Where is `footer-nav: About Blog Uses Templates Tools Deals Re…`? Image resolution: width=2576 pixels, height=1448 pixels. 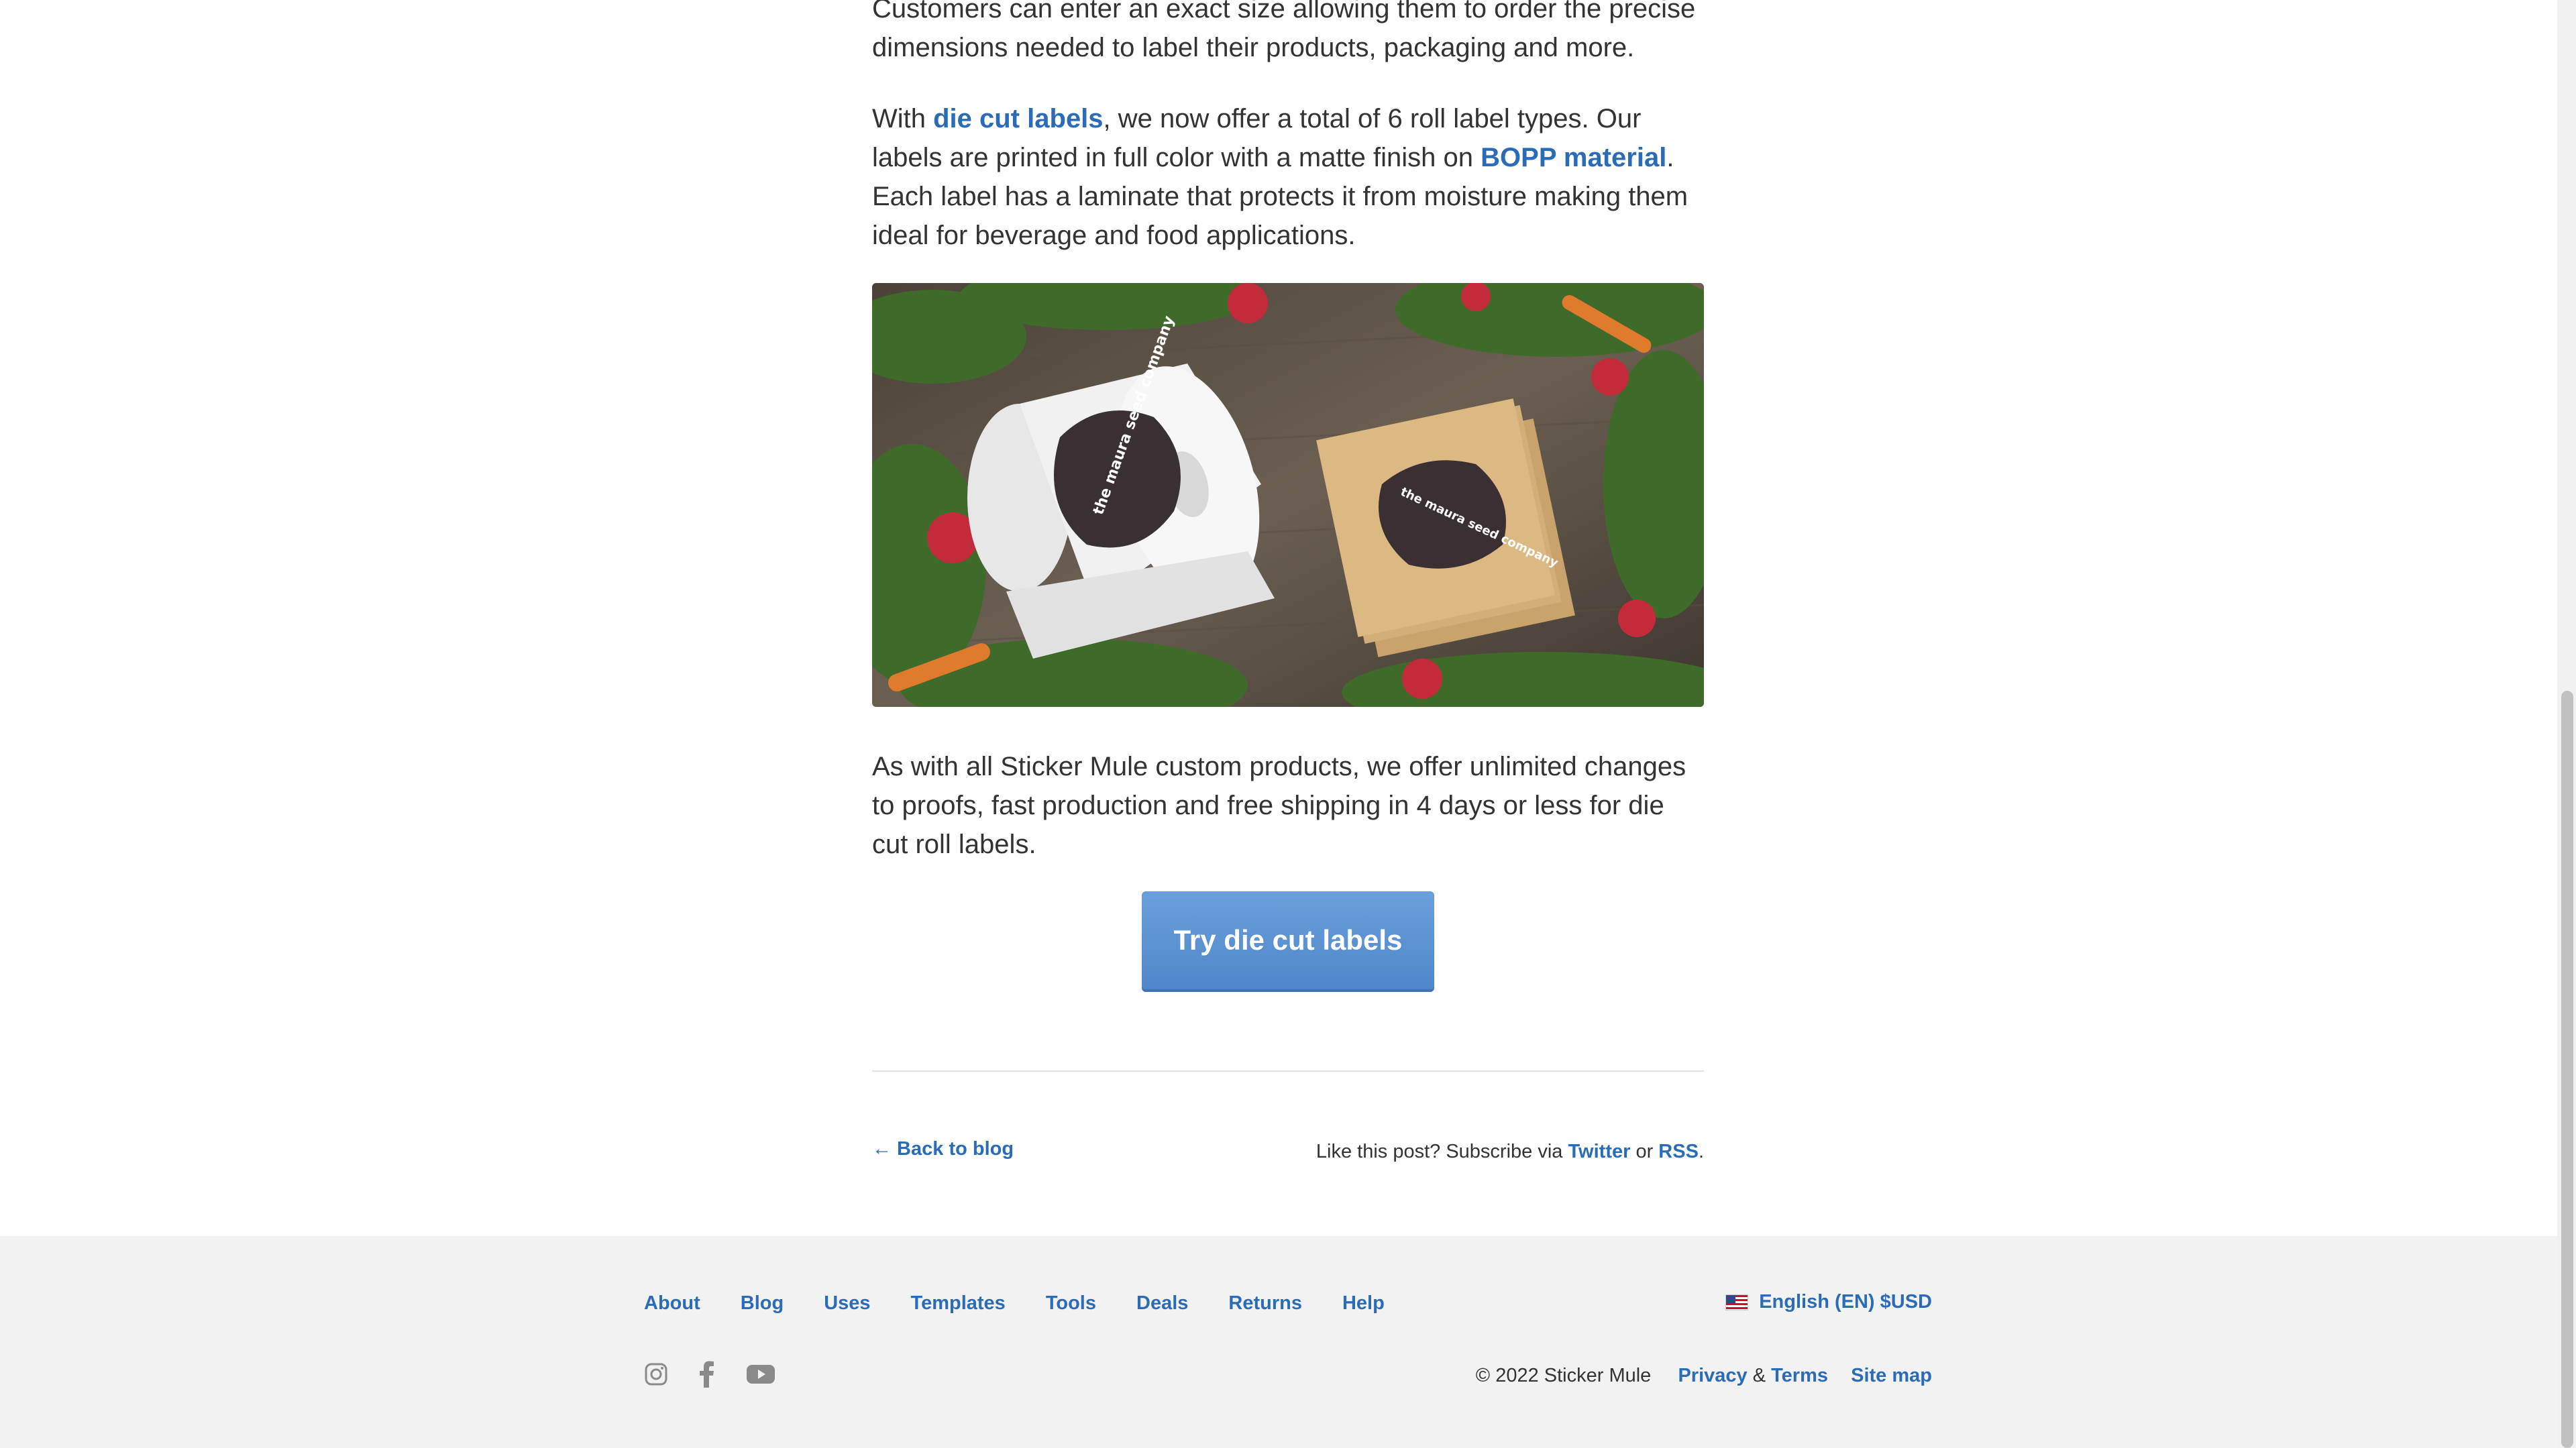
footer-nav: About Blog Uses Templates Tools Deals Re… is located at coordinates (1034, 1303).